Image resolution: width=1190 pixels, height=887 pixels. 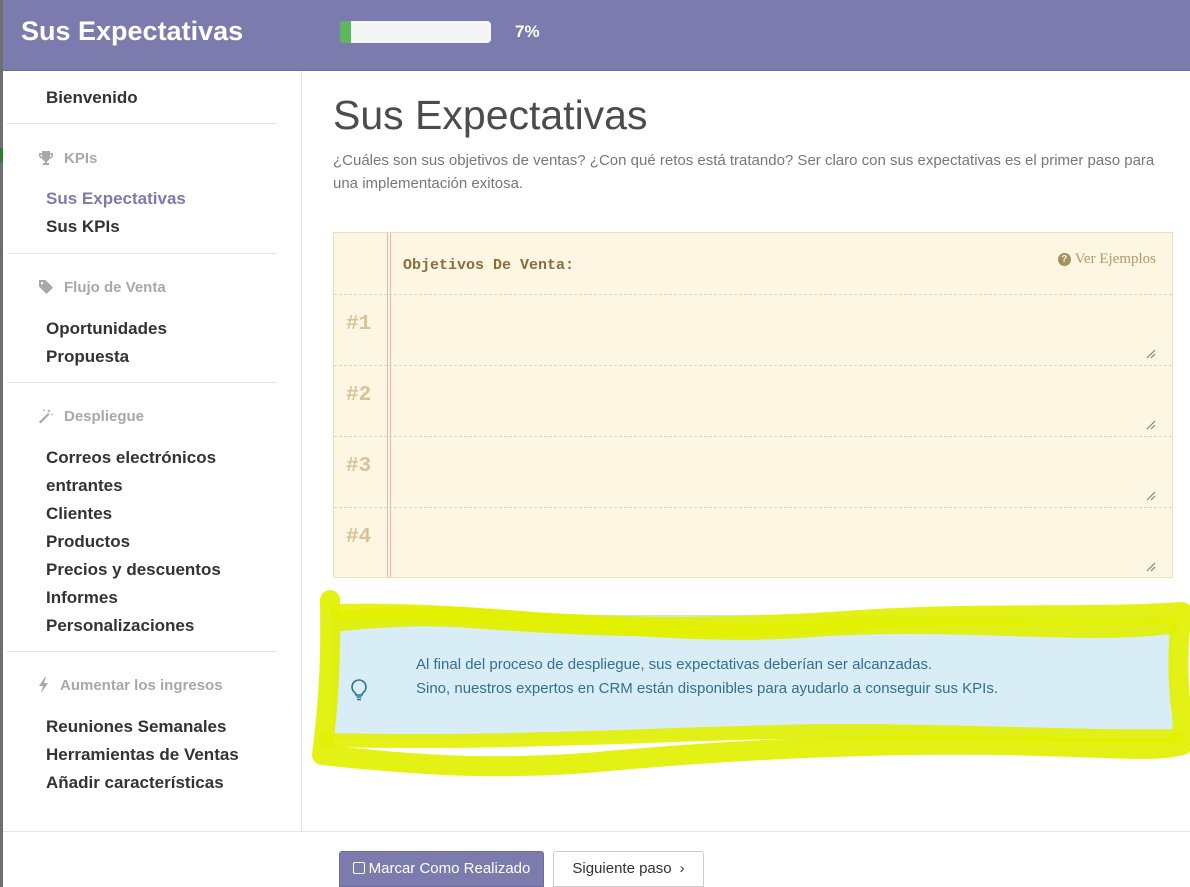 What do you see at coordinates (359, 324) in the screenshot?
I see `objective-number: #1` at bounding box center [359, 324].